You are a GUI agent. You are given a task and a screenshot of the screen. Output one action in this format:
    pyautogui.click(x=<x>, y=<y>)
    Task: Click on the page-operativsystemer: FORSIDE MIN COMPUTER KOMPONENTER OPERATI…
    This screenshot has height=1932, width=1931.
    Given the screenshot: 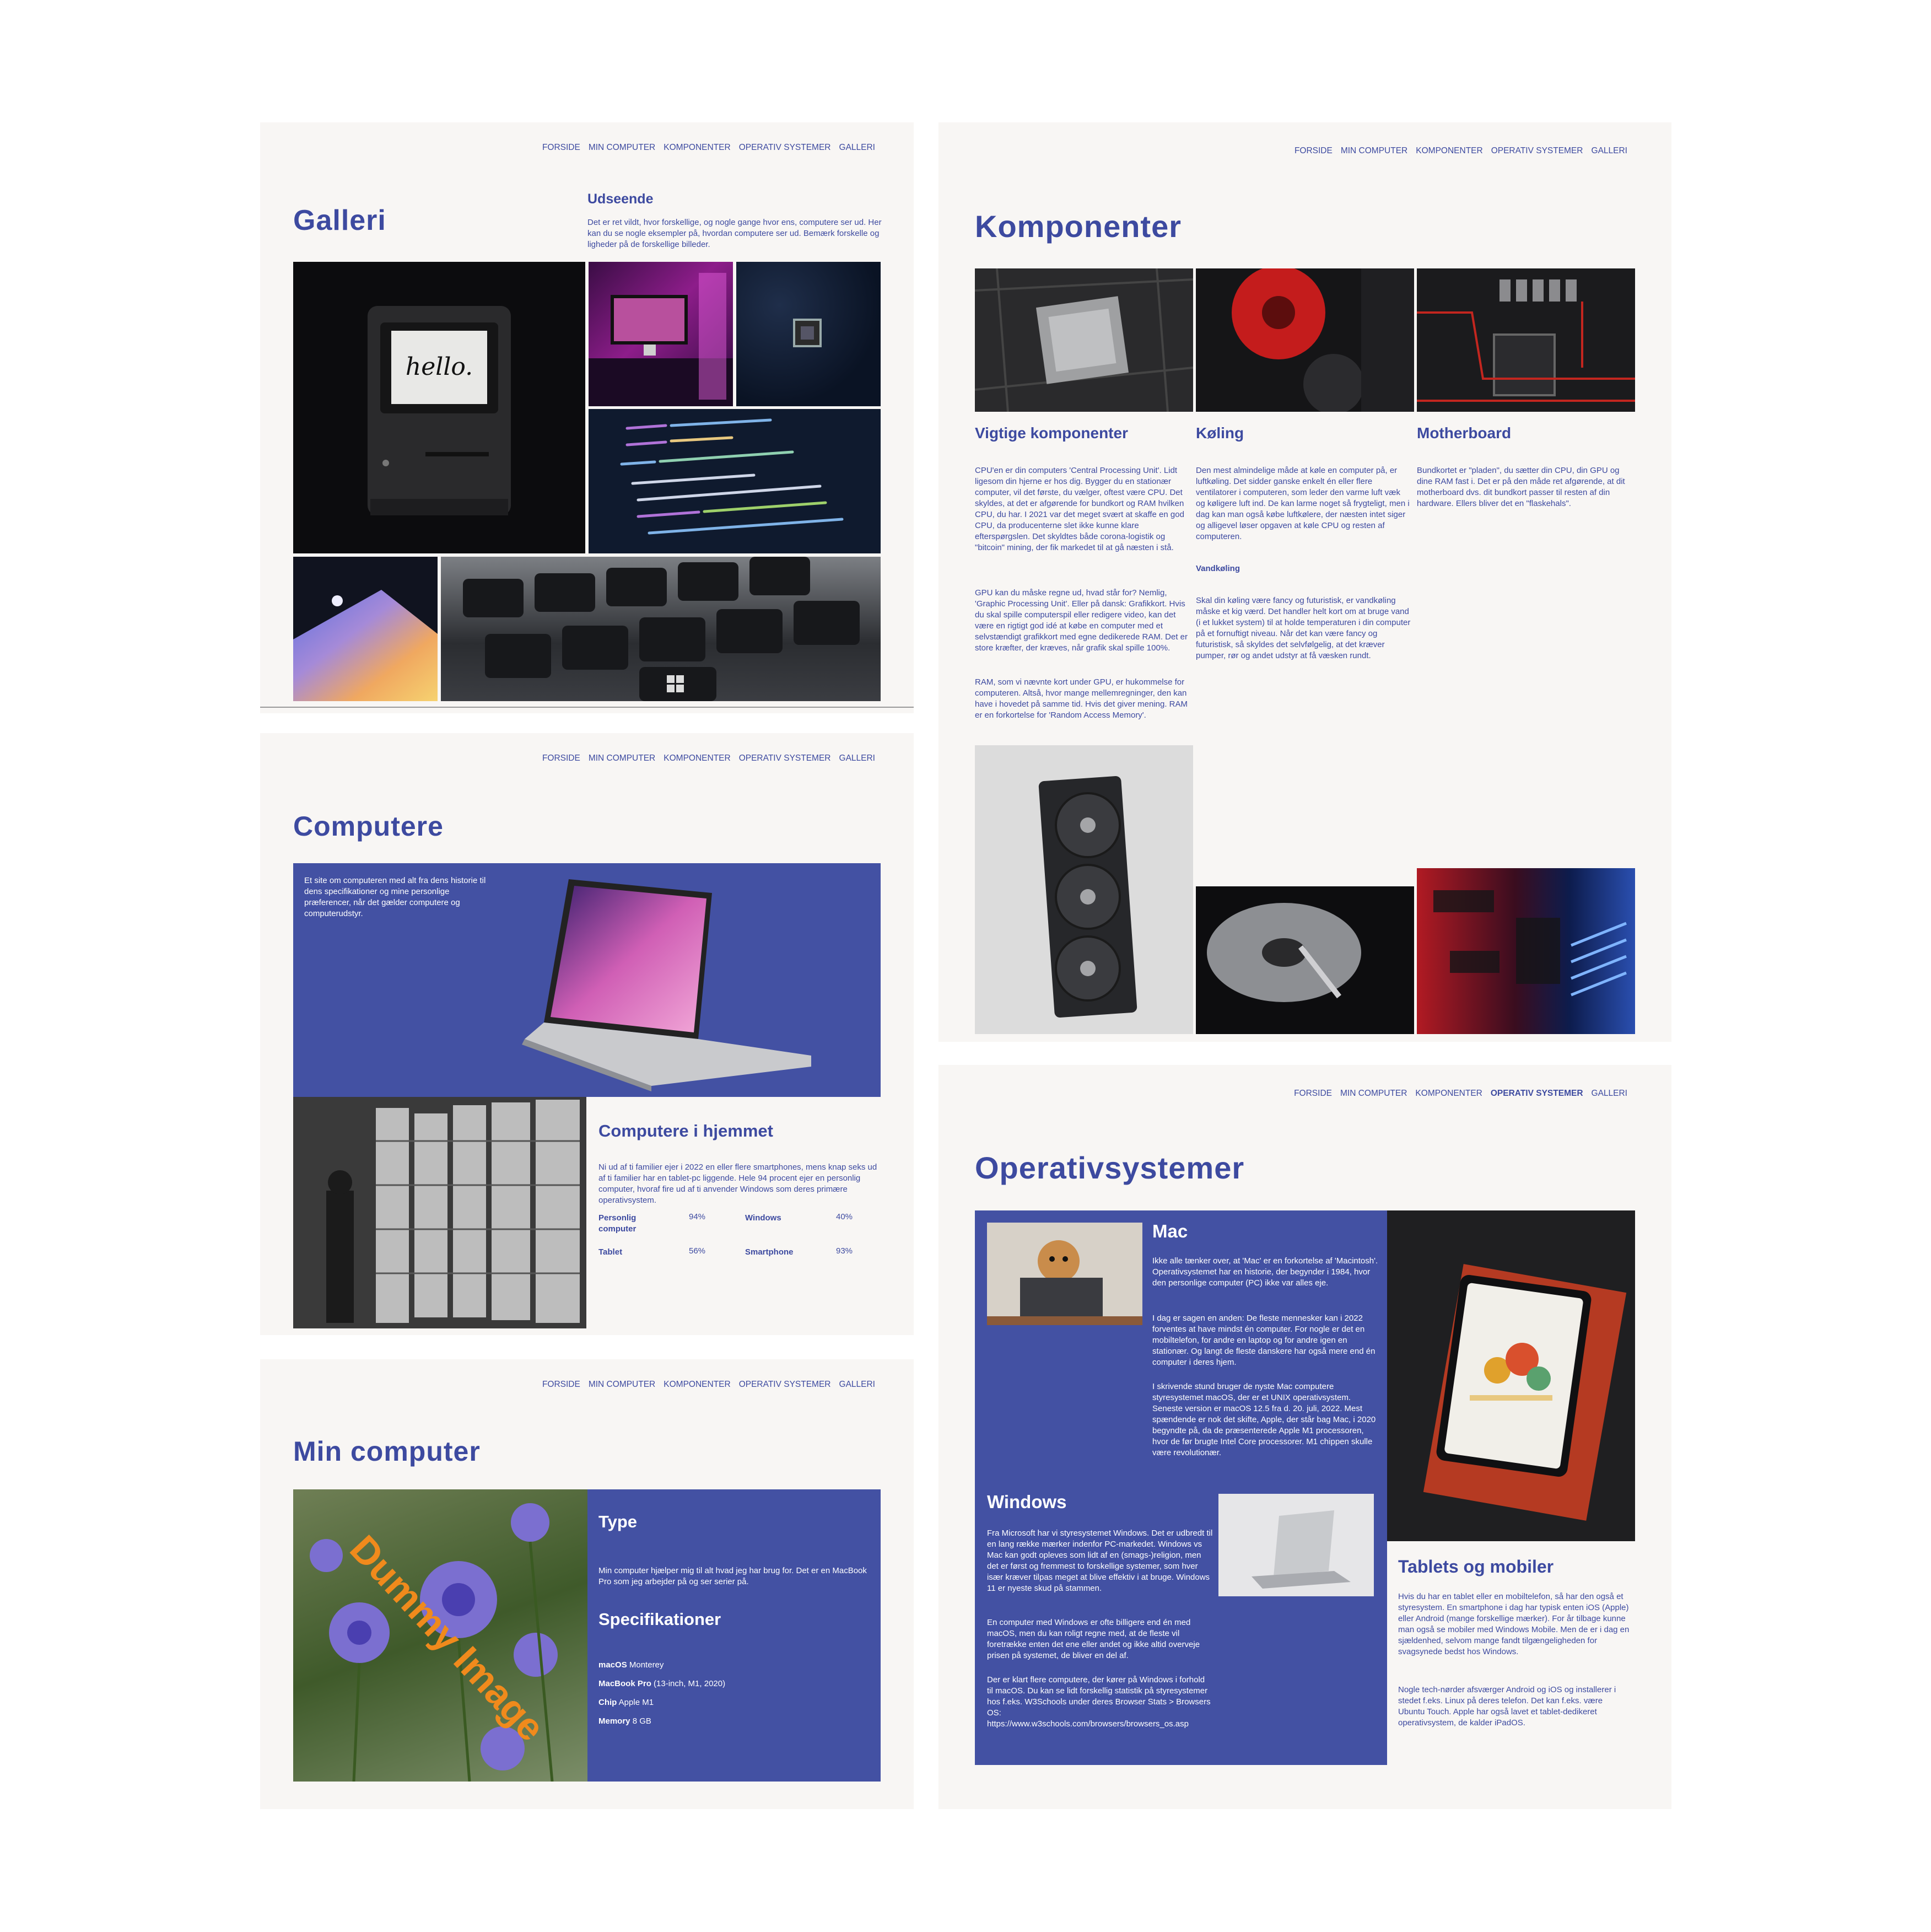 What is the action you would take?
    pyautogui.click(x=1304, y=1437)
    